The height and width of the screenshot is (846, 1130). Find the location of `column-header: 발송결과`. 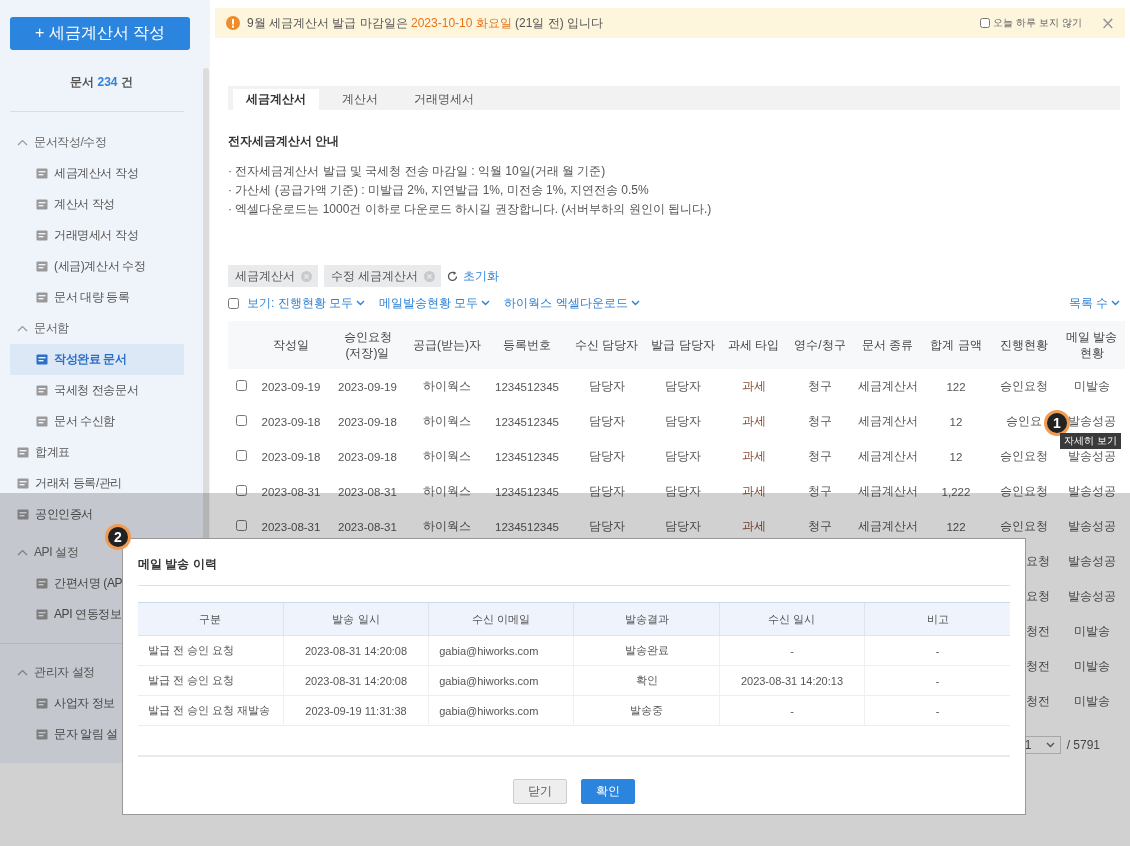

column-header: 발송결과 is located at coordinates (647, 619).